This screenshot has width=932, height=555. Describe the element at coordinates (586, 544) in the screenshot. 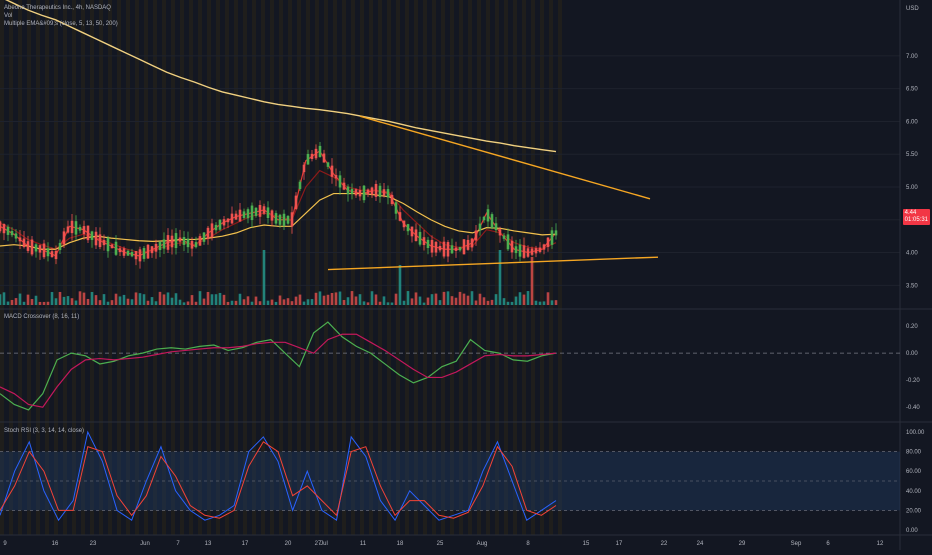

I see `time-tick-label: 15` at that location.